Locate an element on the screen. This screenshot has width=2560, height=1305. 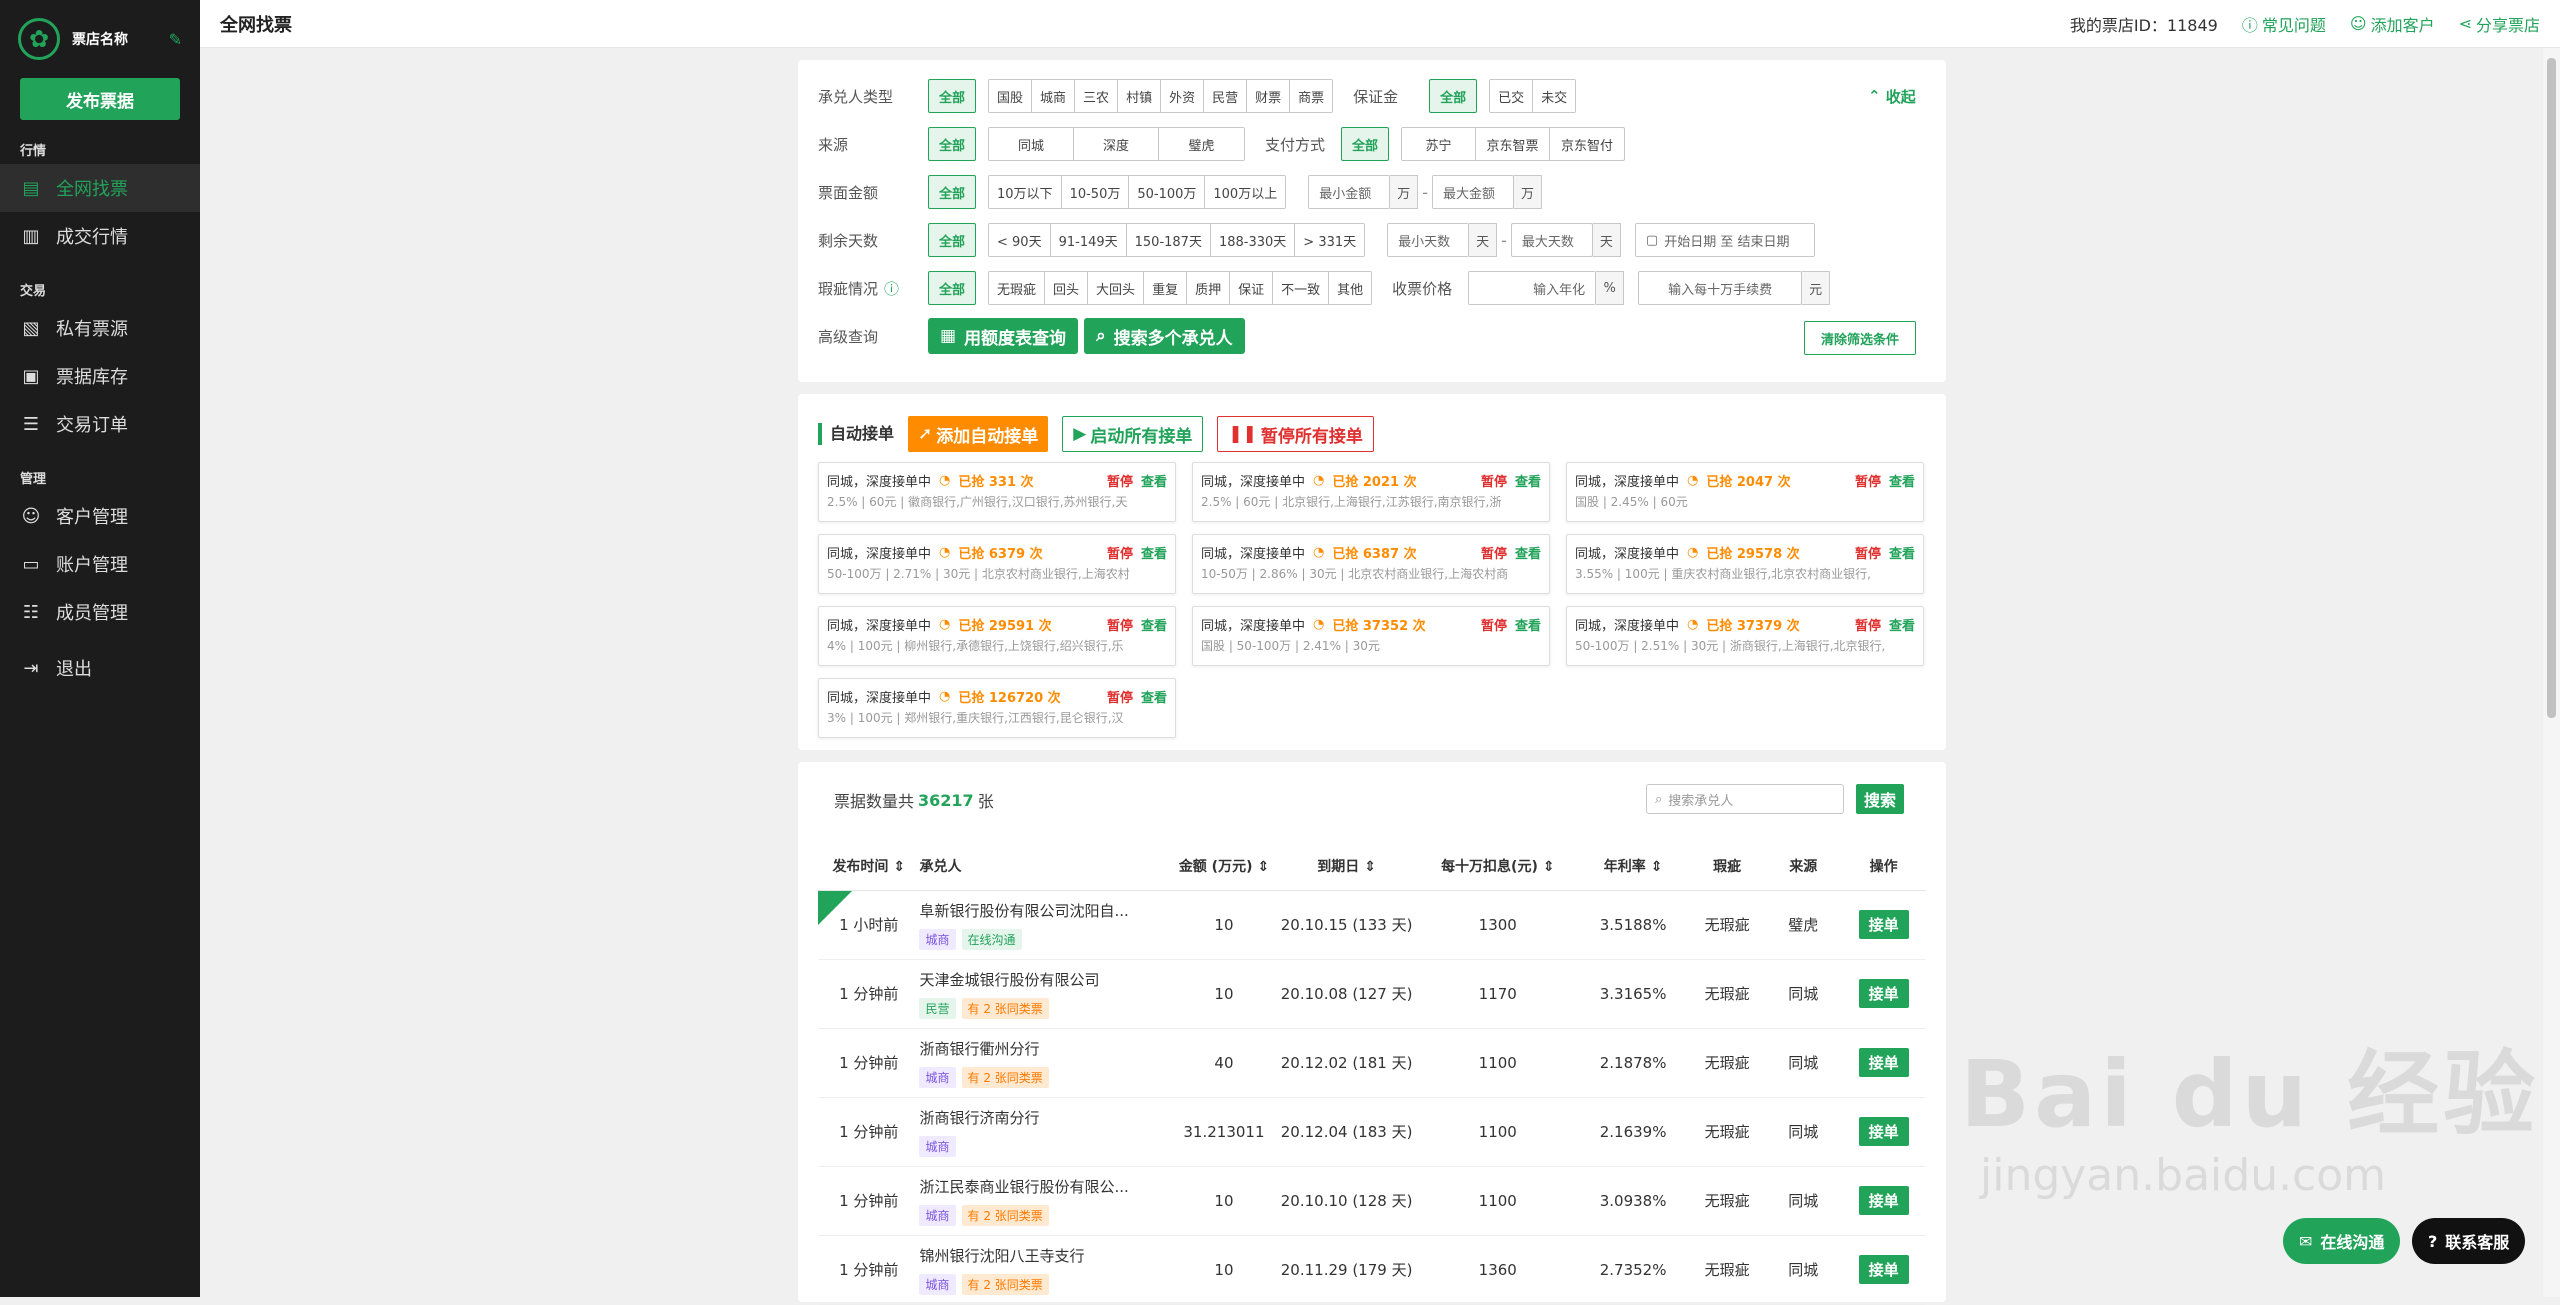
filter-option: 村镇 is located at coordinates (1140, 96).